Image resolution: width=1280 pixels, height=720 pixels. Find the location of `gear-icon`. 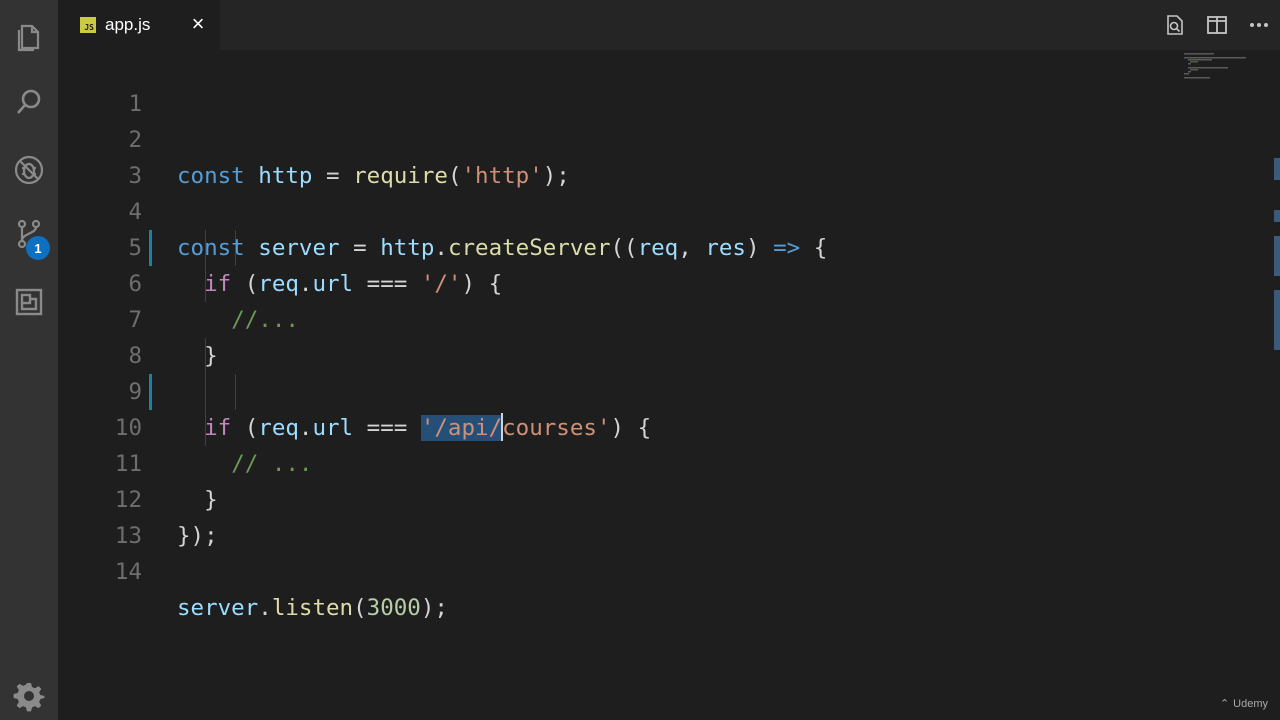

gear-icon is located at coordinates (29, 696).